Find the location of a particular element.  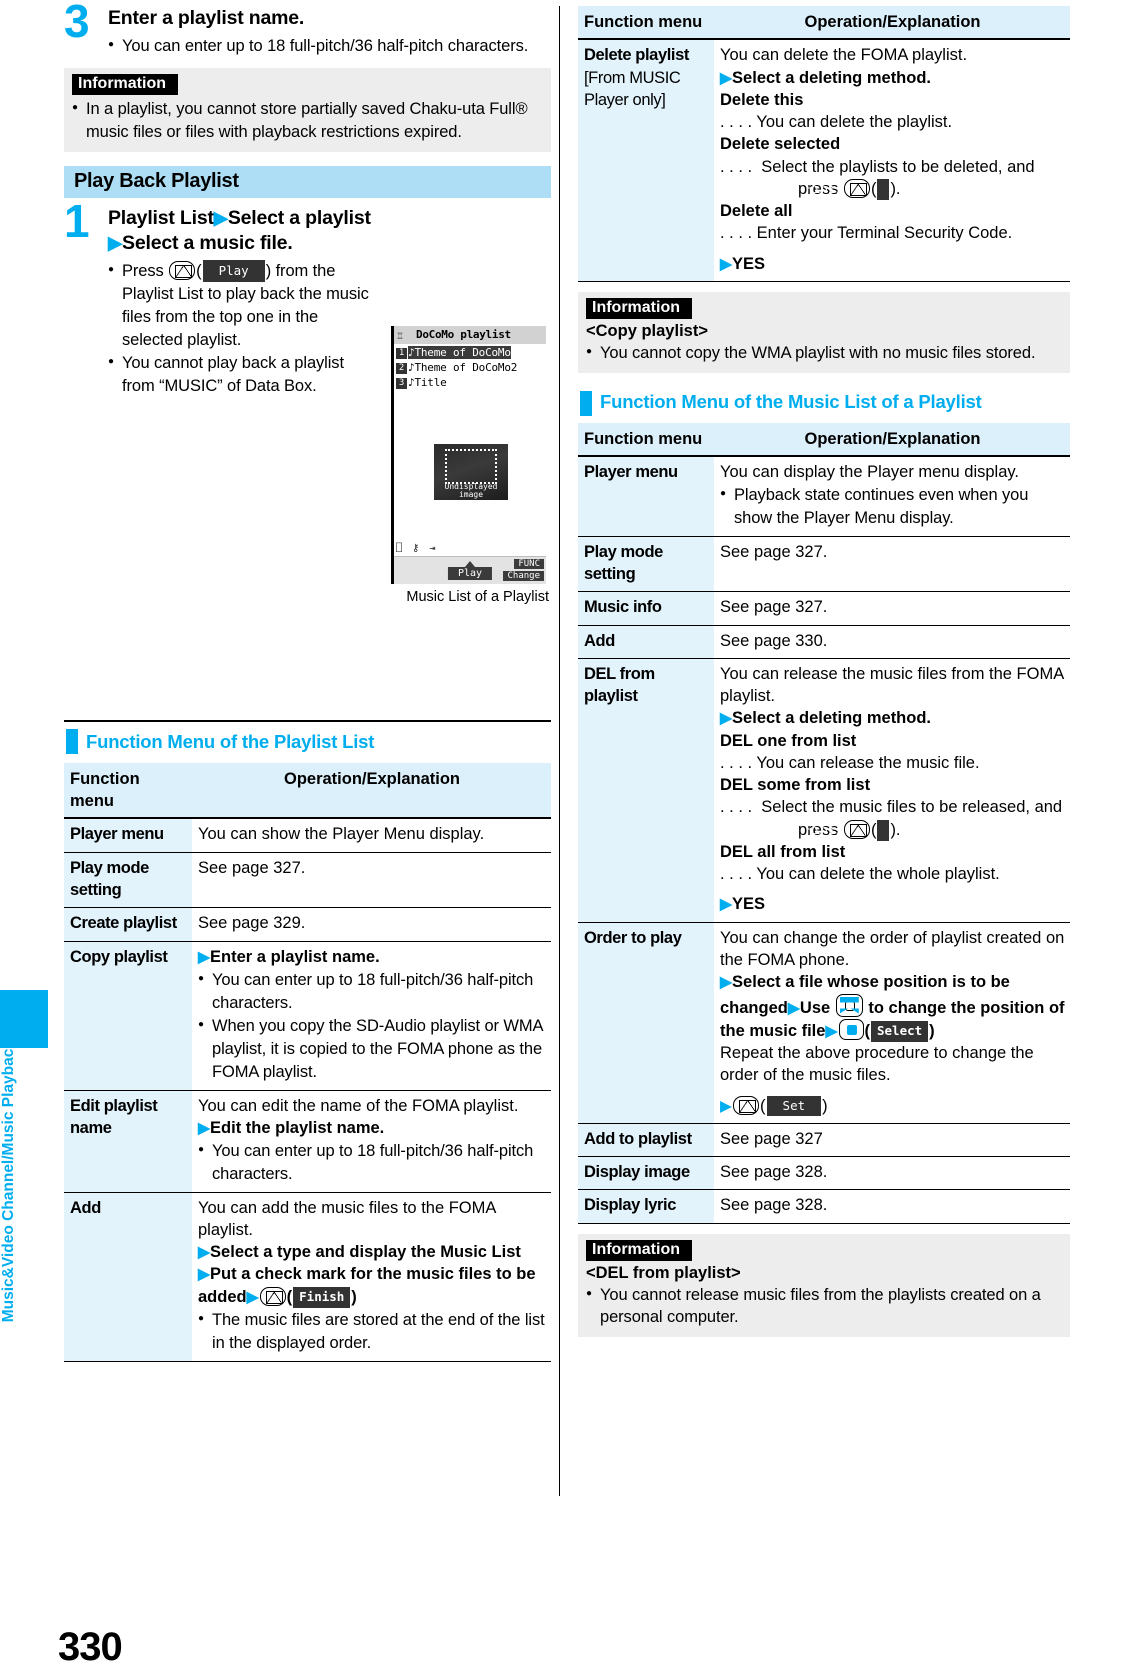

phone-list-item-2: 2 ♪Theme of DoCoMo2 is located at coordinates (471, 367).